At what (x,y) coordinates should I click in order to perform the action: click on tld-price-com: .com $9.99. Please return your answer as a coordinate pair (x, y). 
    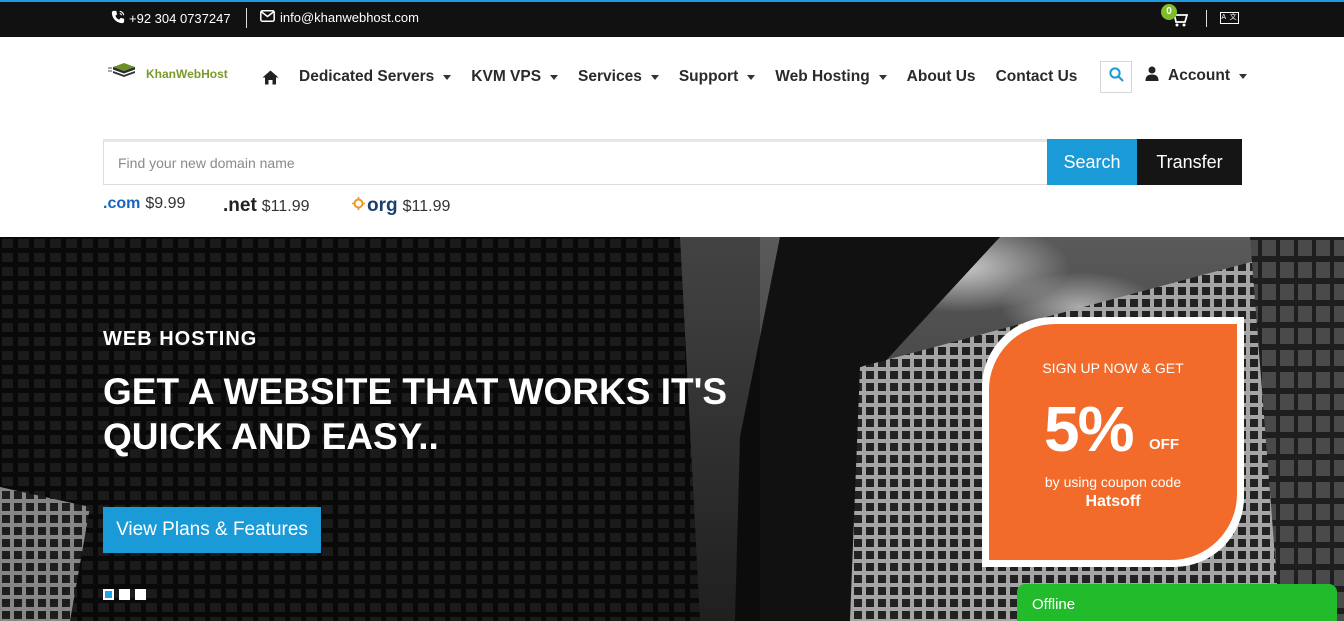
    Looking at the image, I should click on (144, 204).